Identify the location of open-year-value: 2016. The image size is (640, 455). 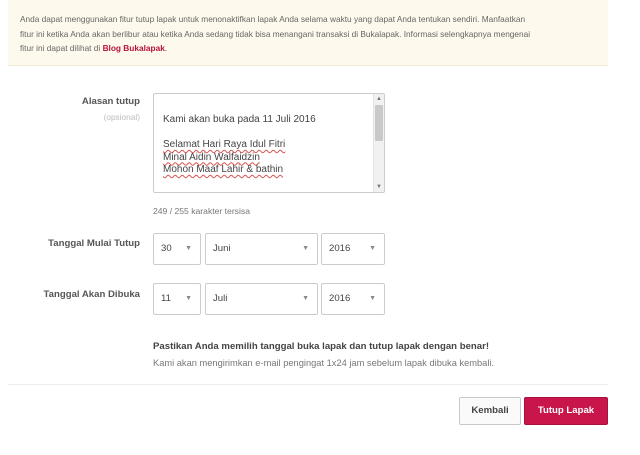
(340, 298).